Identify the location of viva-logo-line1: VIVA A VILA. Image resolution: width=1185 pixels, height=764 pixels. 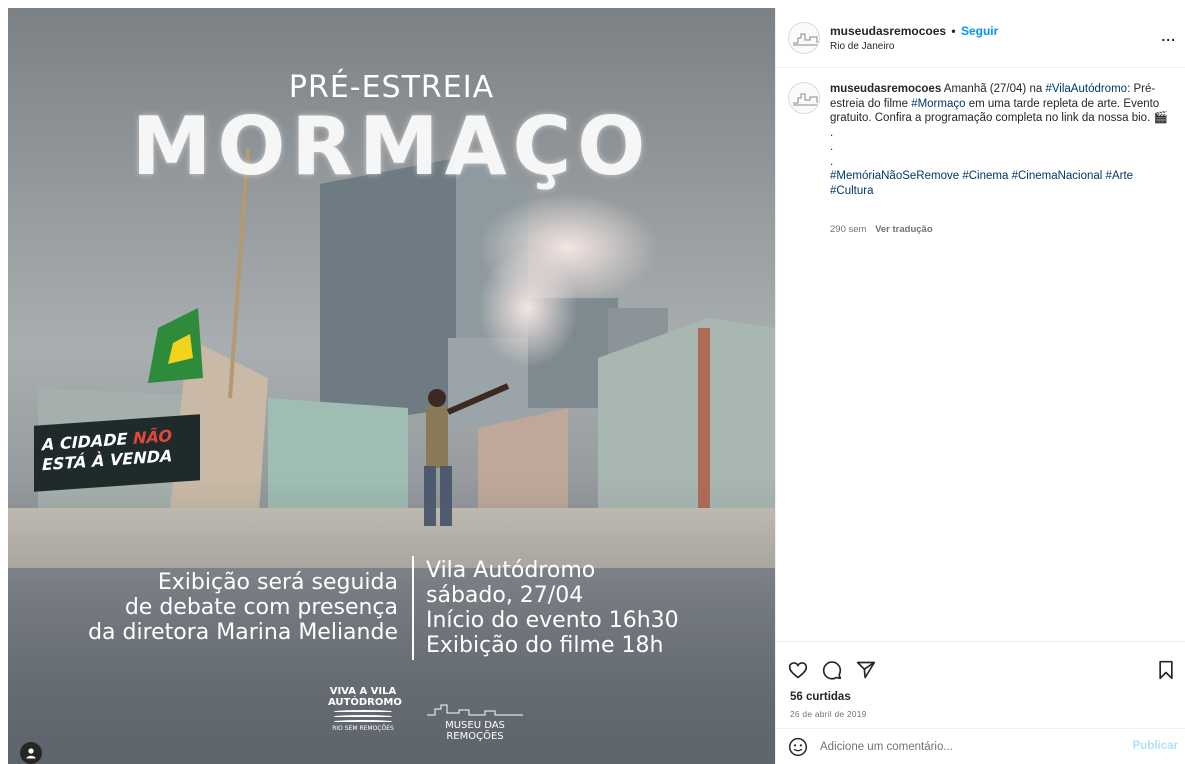
(363, 691).